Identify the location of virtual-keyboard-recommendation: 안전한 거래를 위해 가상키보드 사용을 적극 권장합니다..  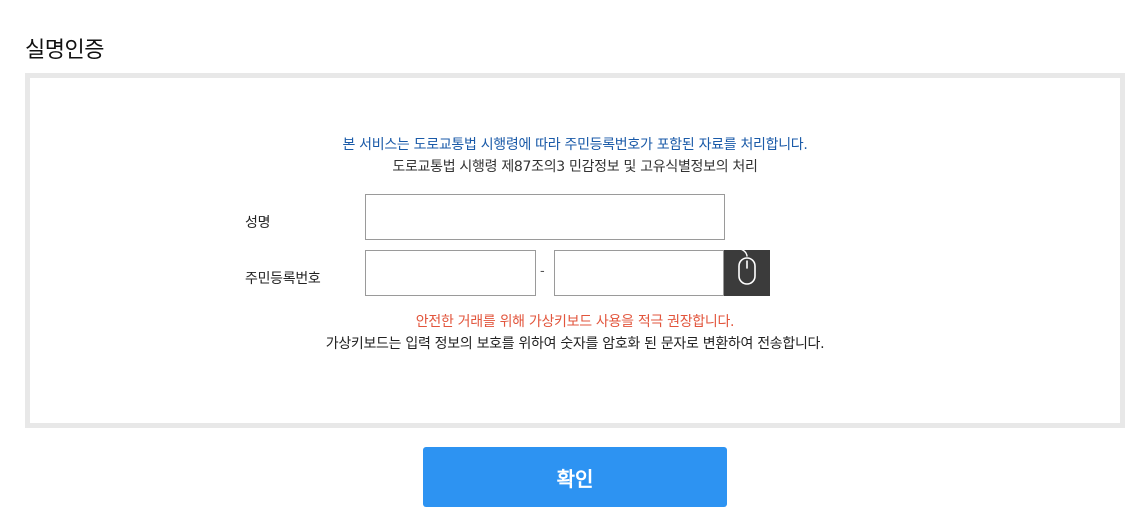
(575, 322).